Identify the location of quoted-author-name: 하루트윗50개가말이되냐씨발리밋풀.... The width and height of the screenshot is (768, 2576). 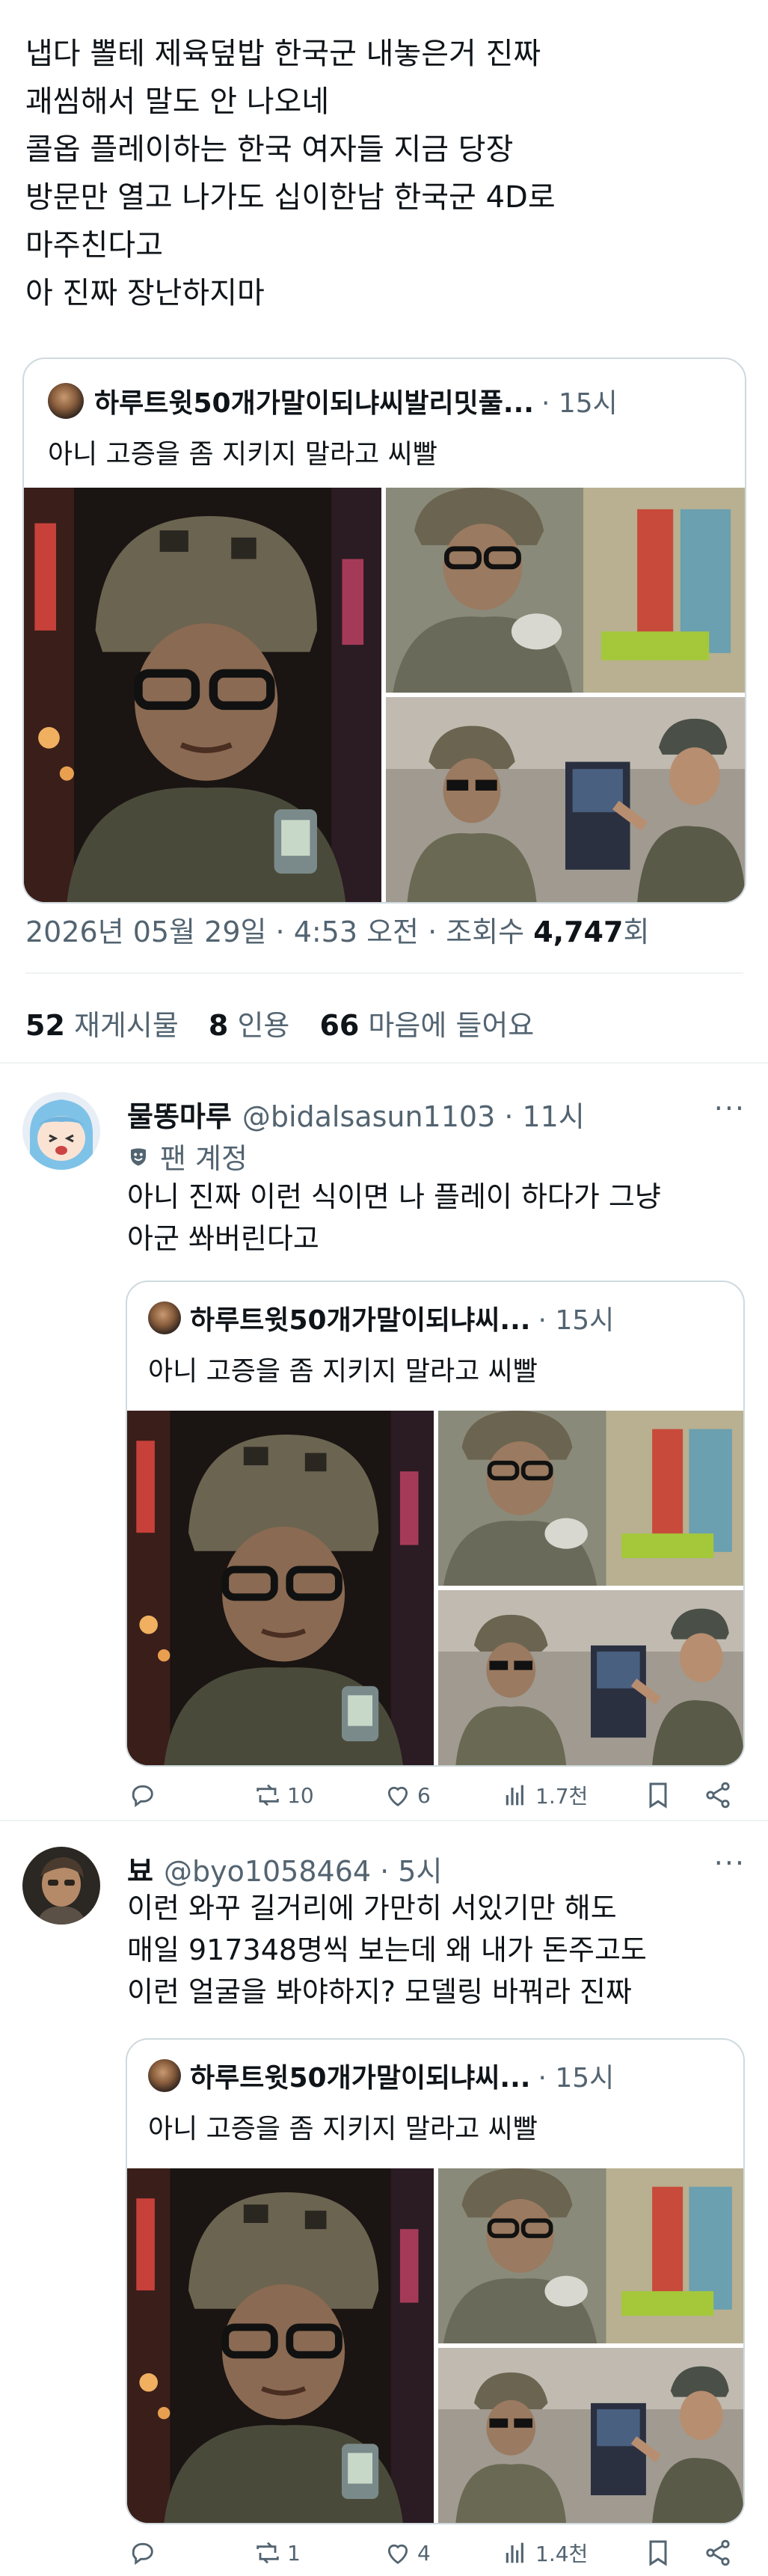
(314, 400).